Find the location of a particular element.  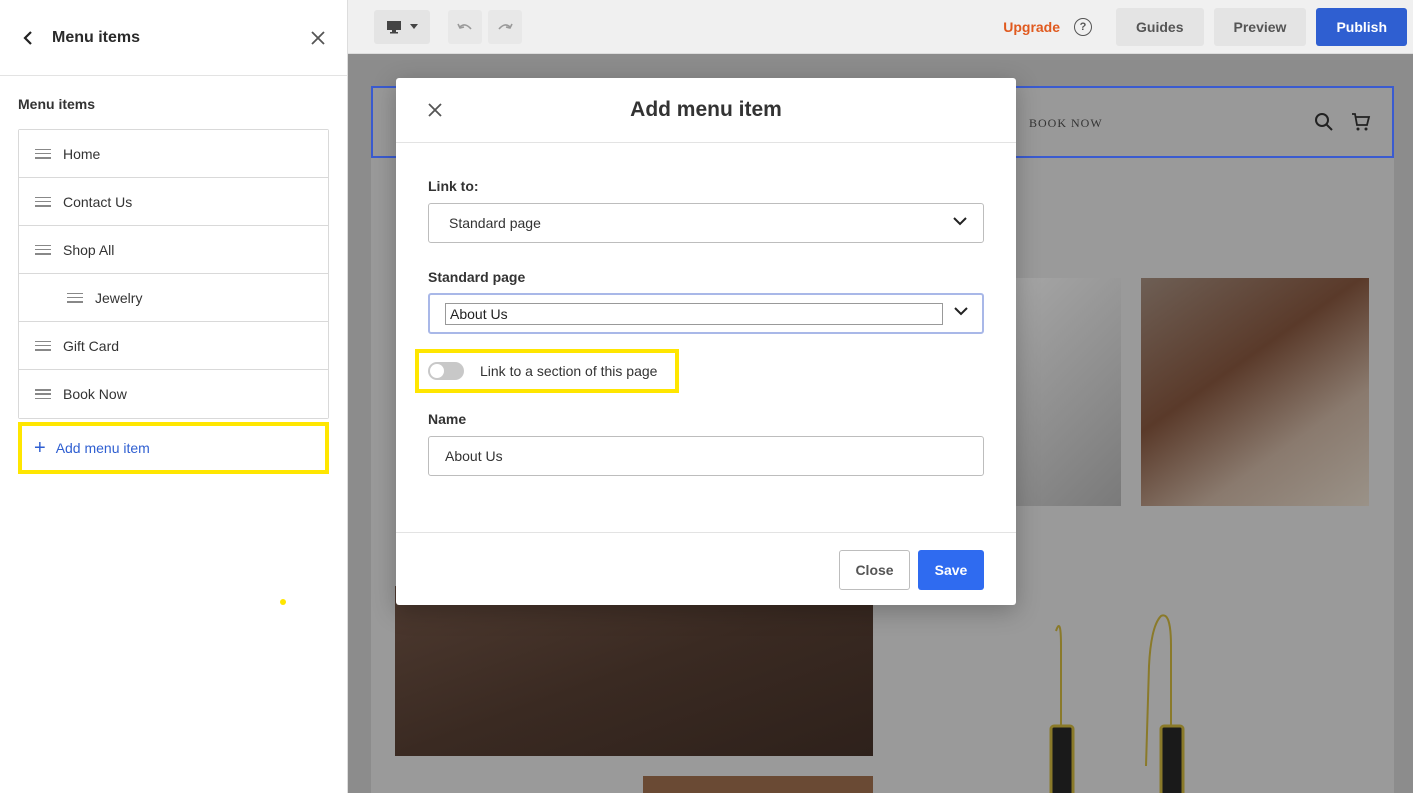

section-link-toggle is located at coordinates (446, 371).